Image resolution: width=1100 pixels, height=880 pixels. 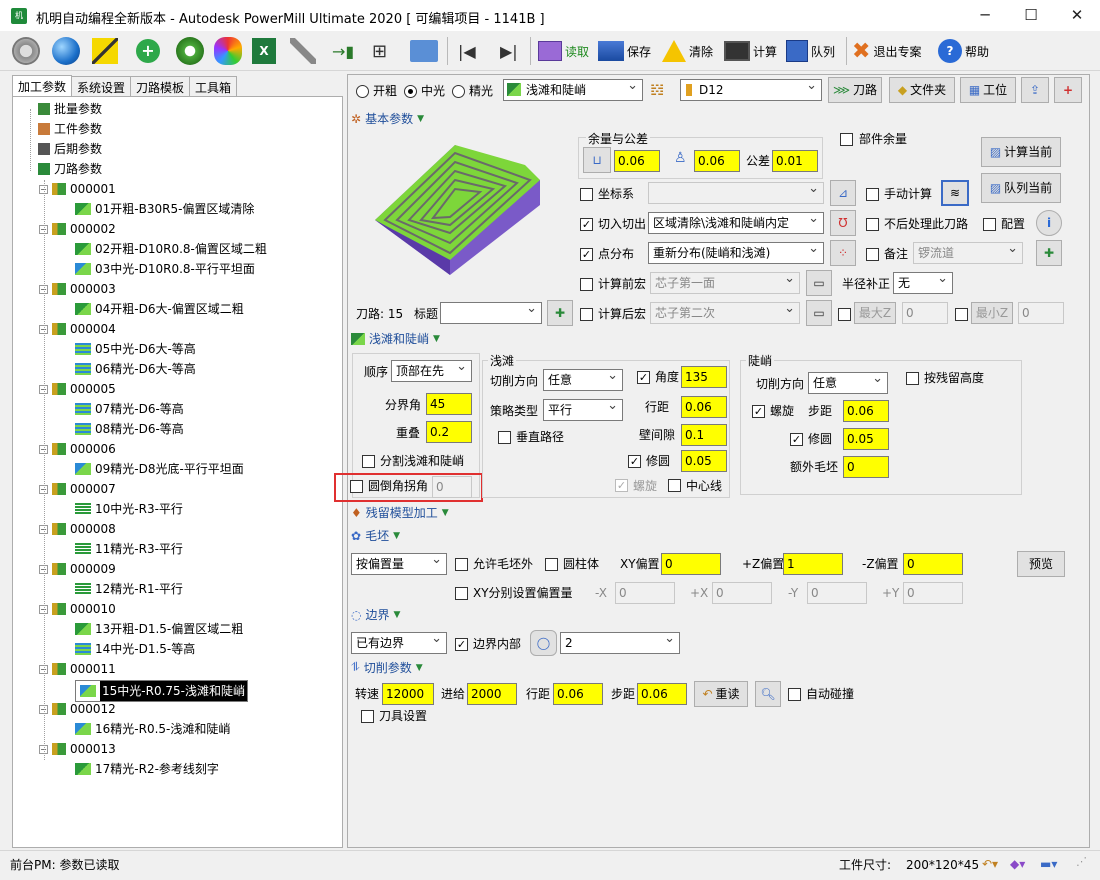 What do you see at coordinates (70, 109) in the screenshot?
I see `tree-root-batch: 批量参数` at bounding box center [70, 109].